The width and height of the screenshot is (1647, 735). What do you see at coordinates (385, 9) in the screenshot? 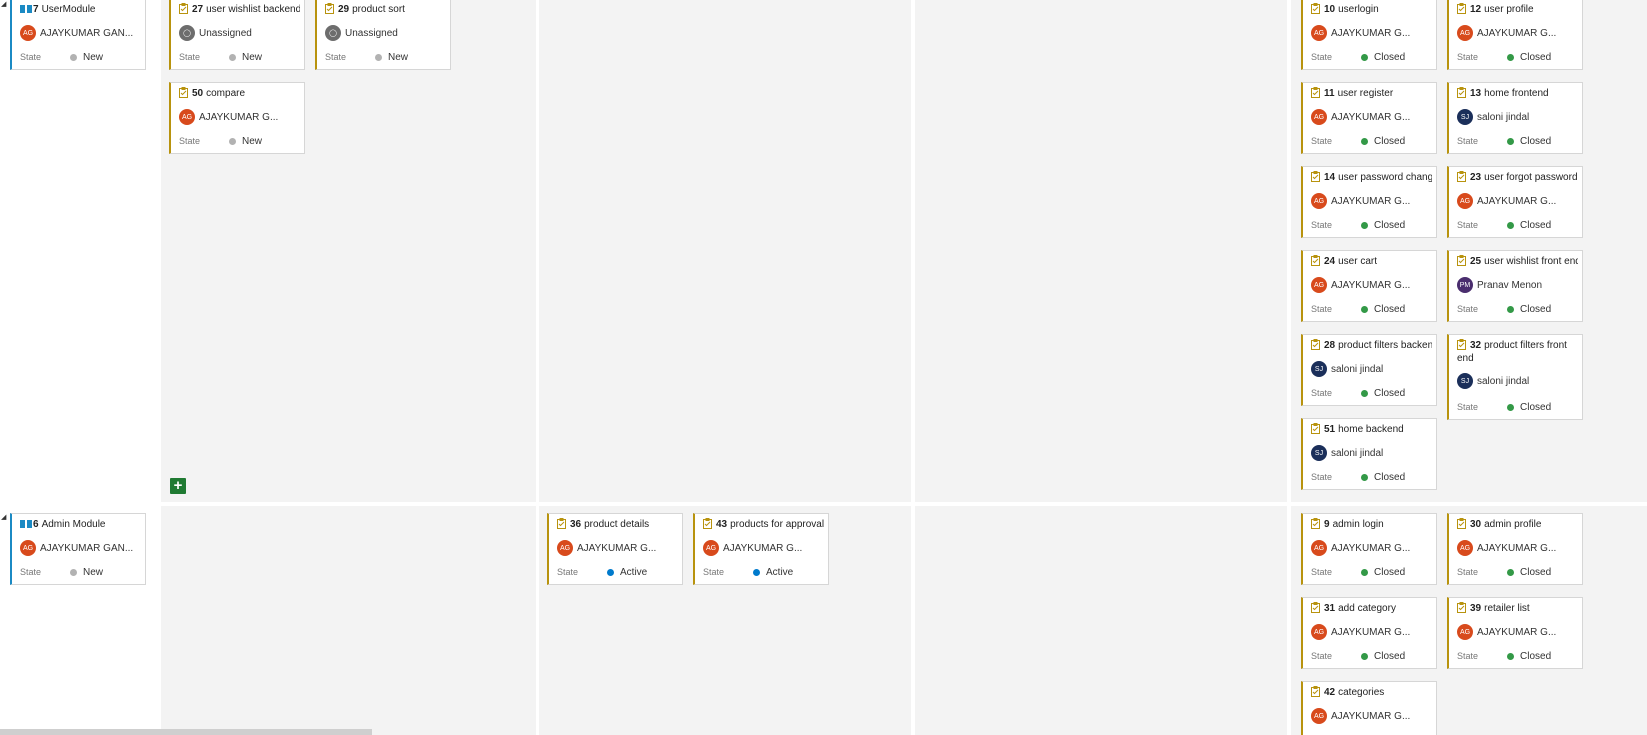
I see `card-title: 29 product sort` at bounding box center [385, 9].